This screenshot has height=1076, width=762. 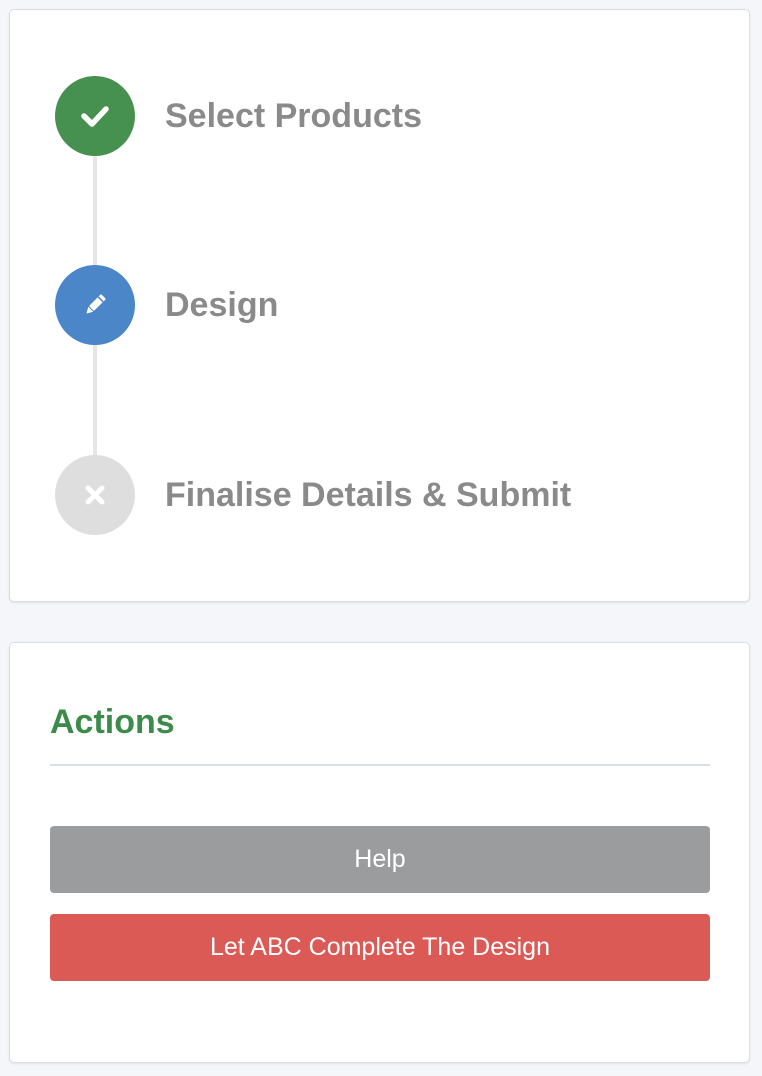 What do you see at coordinates (368, 494) in the screenshot?
I see `step-label: Finalise Details & Submit` at bounding box center [368, 494].